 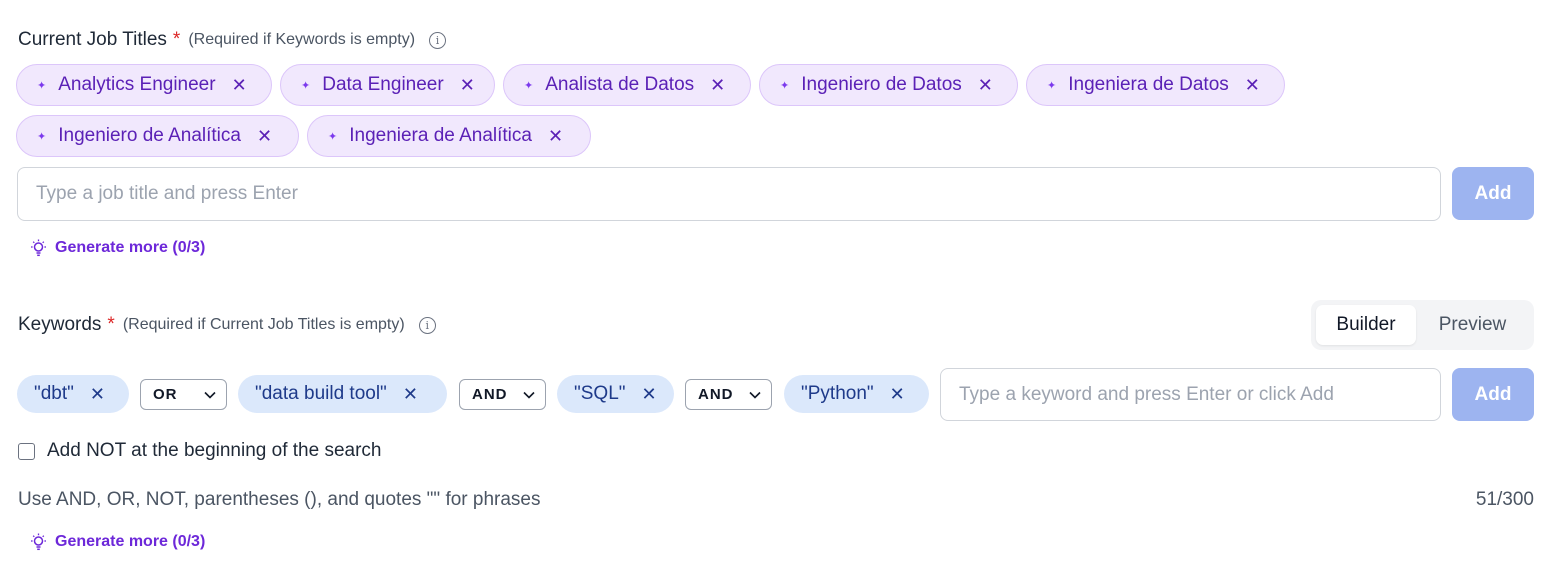 What do you see at coordinates (60, 324) in the screenshot?
I see `keywords-label: Keywords` at bounding box center [60, 324].